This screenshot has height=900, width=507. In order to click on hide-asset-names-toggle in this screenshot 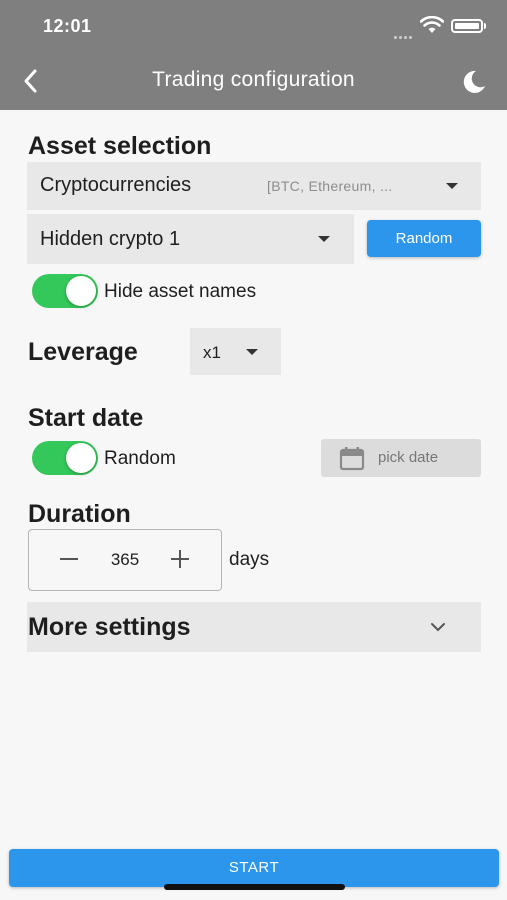, I will do `click(65, 291)`.